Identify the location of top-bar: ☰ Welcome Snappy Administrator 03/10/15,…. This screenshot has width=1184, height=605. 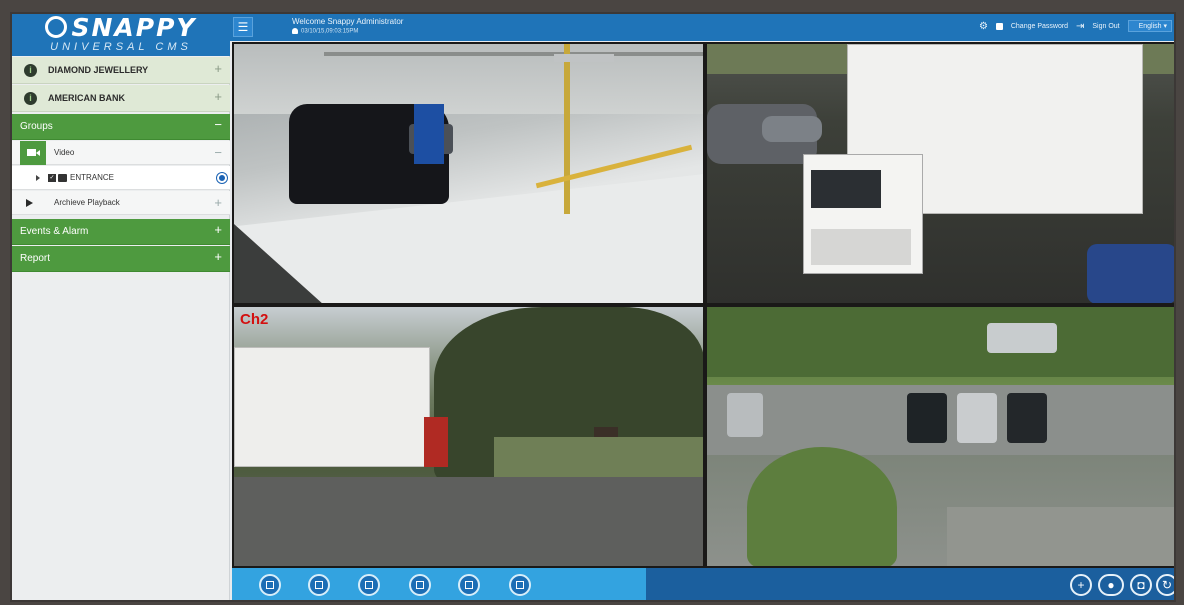
(702, 27).